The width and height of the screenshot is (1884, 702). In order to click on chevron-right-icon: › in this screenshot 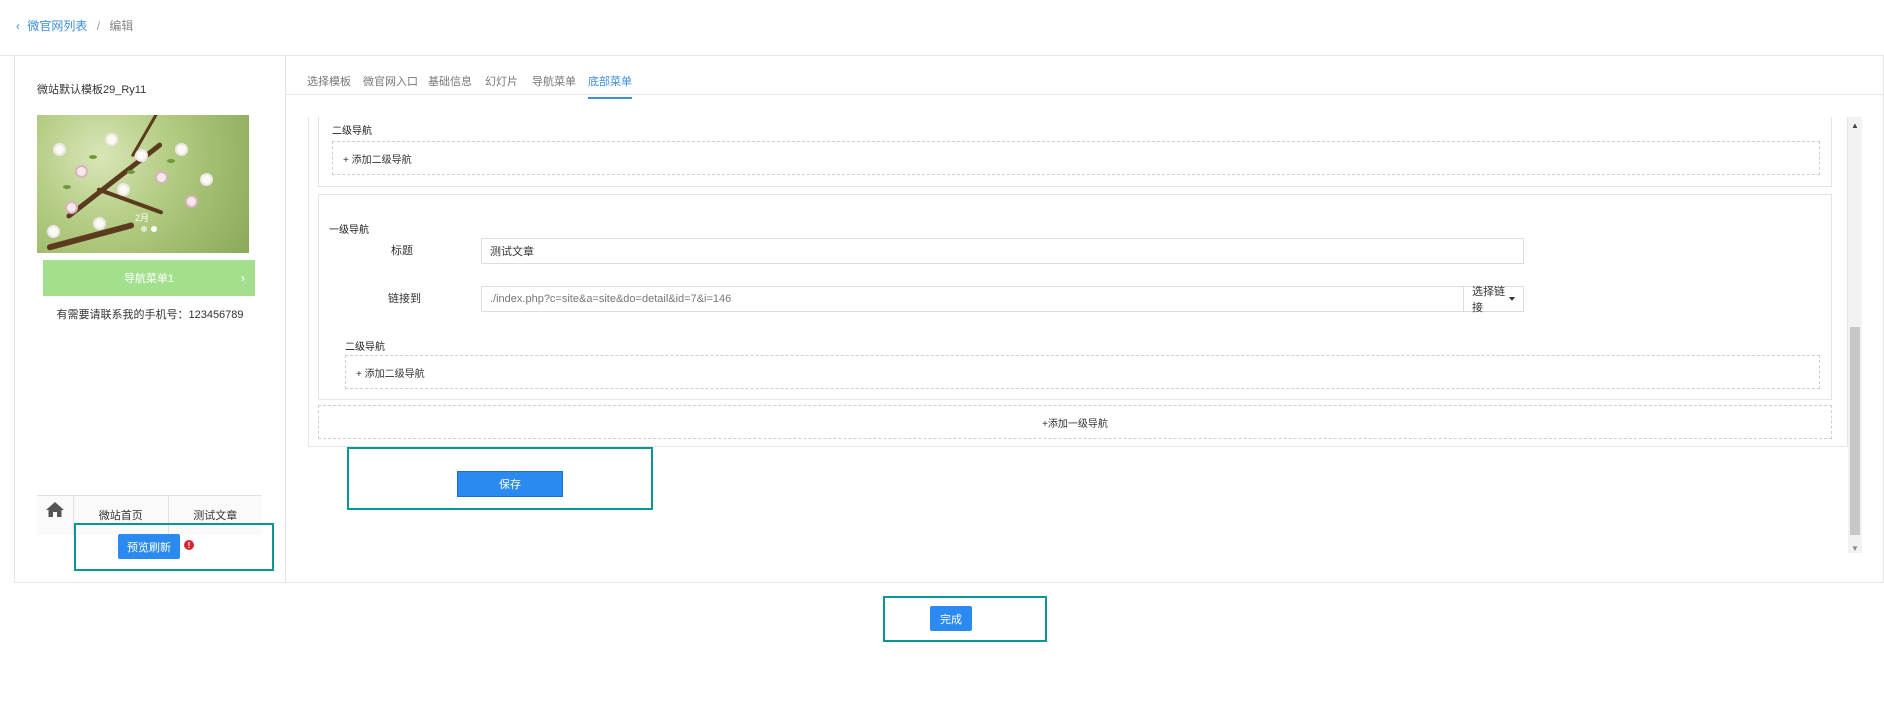, I will do `click(243, 278)`.